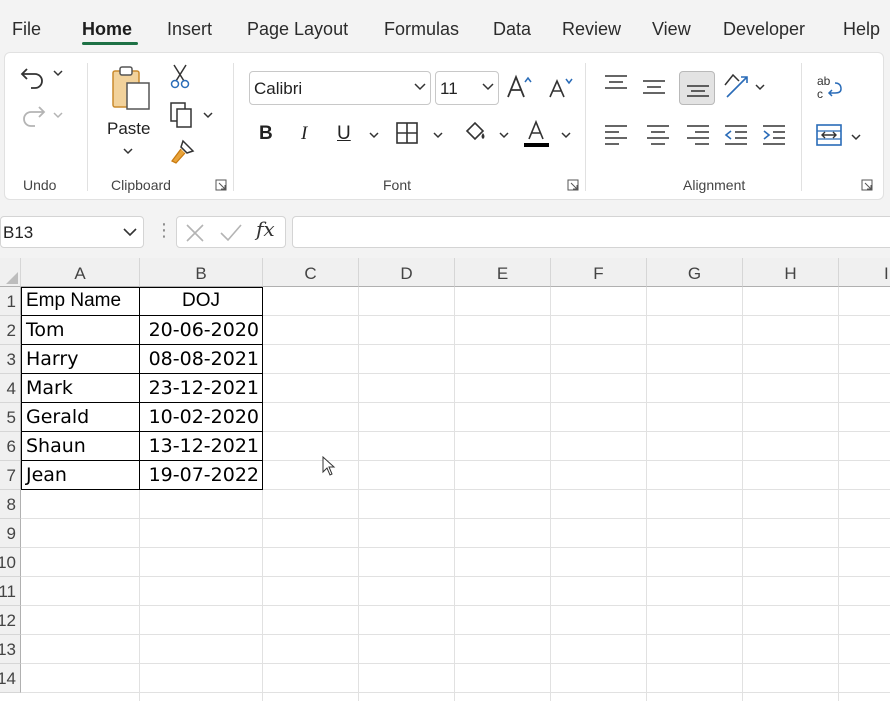 This screenshot has width=890, height=701. What do you see at coordinates (80, 272) in the screenshot?
I see `column-header-a: A` at bounding box center [80, 272].